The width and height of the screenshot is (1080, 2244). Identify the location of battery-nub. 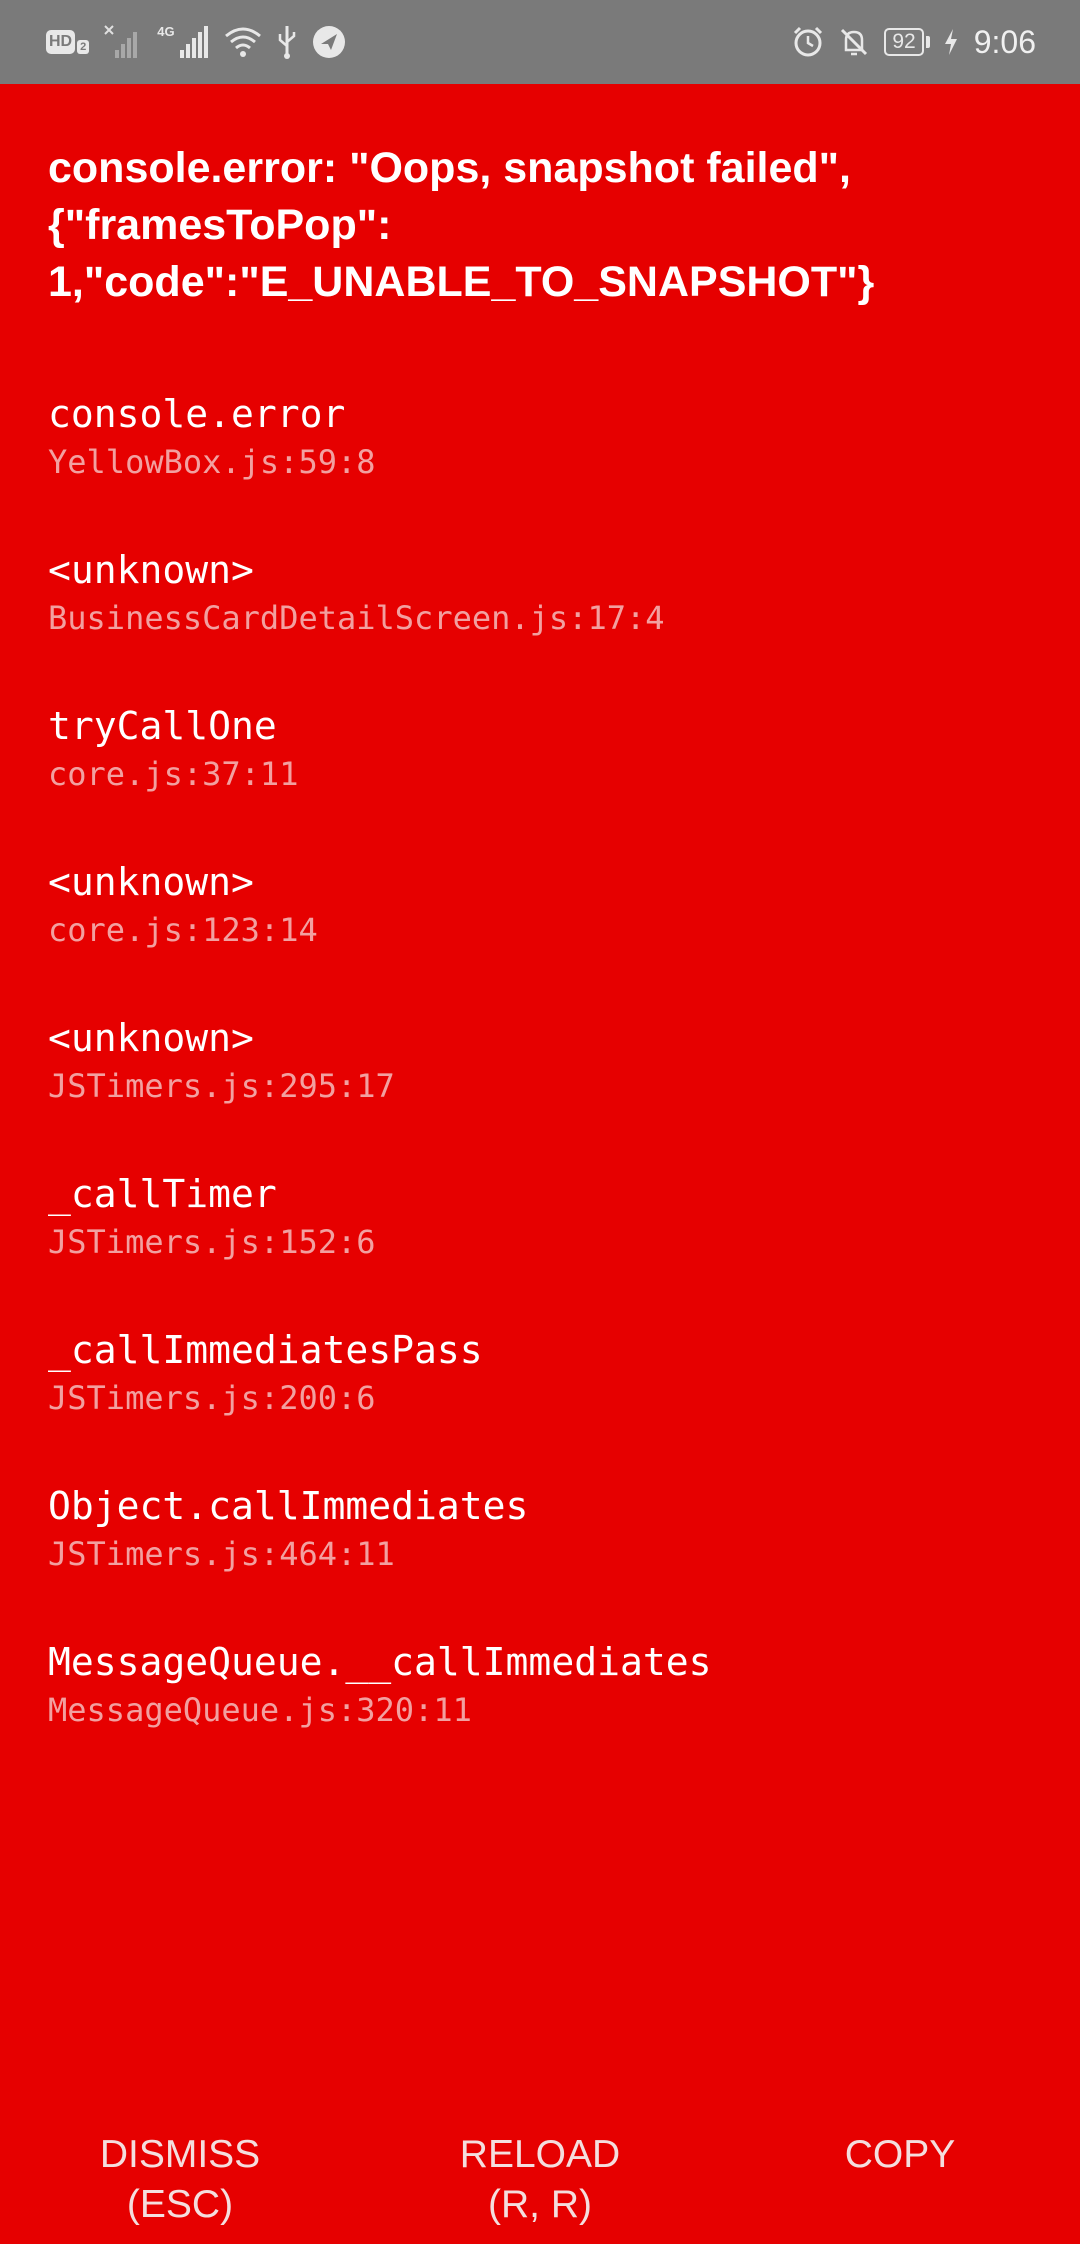
(927, 42).